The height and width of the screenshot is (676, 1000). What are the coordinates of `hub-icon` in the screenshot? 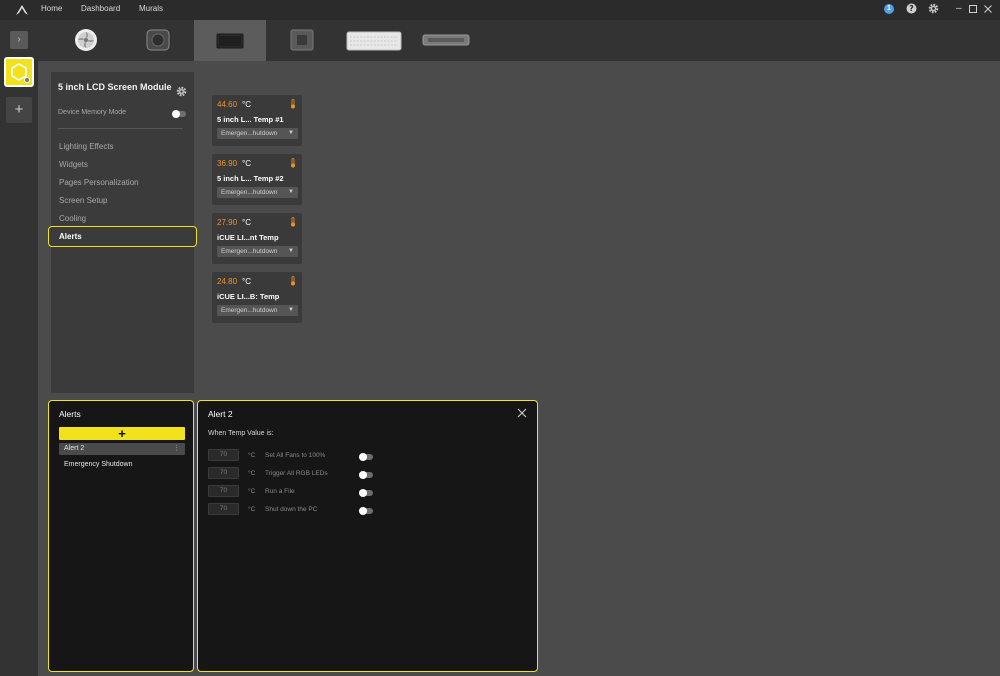 It's located at (446, 40).